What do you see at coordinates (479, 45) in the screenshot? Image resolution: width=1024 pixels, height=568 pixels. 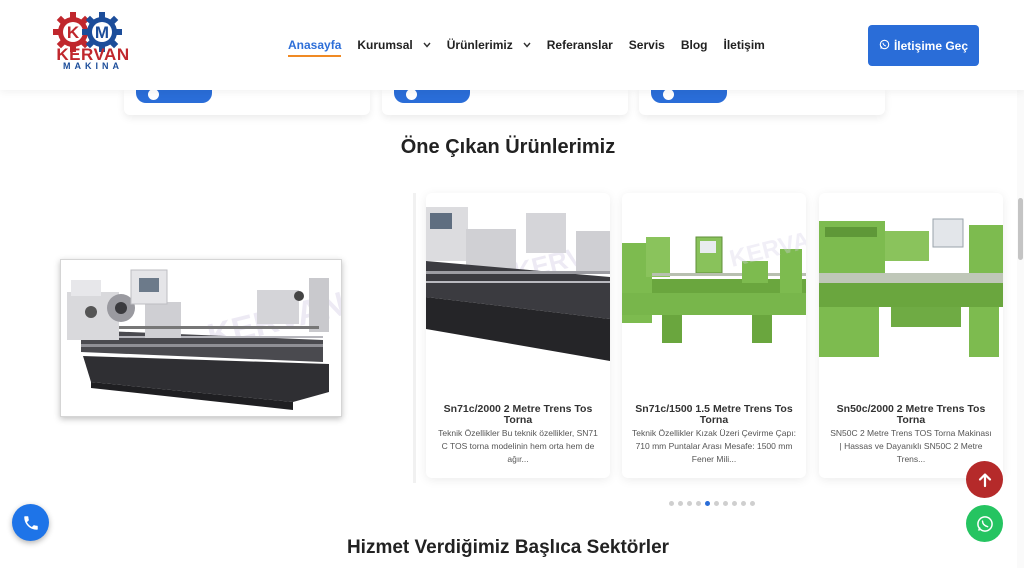 I see `nav-item-label: Ürünlerimiz` at bounding box center [479, 45].